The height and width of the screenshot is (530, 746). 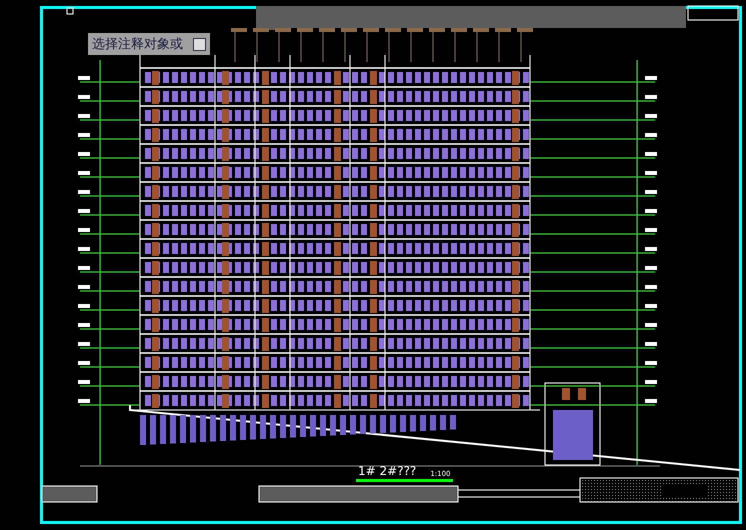 What do you see at coordinates (199, 44) in the screenshot?
I see `expand-icon` at bounding box center [199, 44].